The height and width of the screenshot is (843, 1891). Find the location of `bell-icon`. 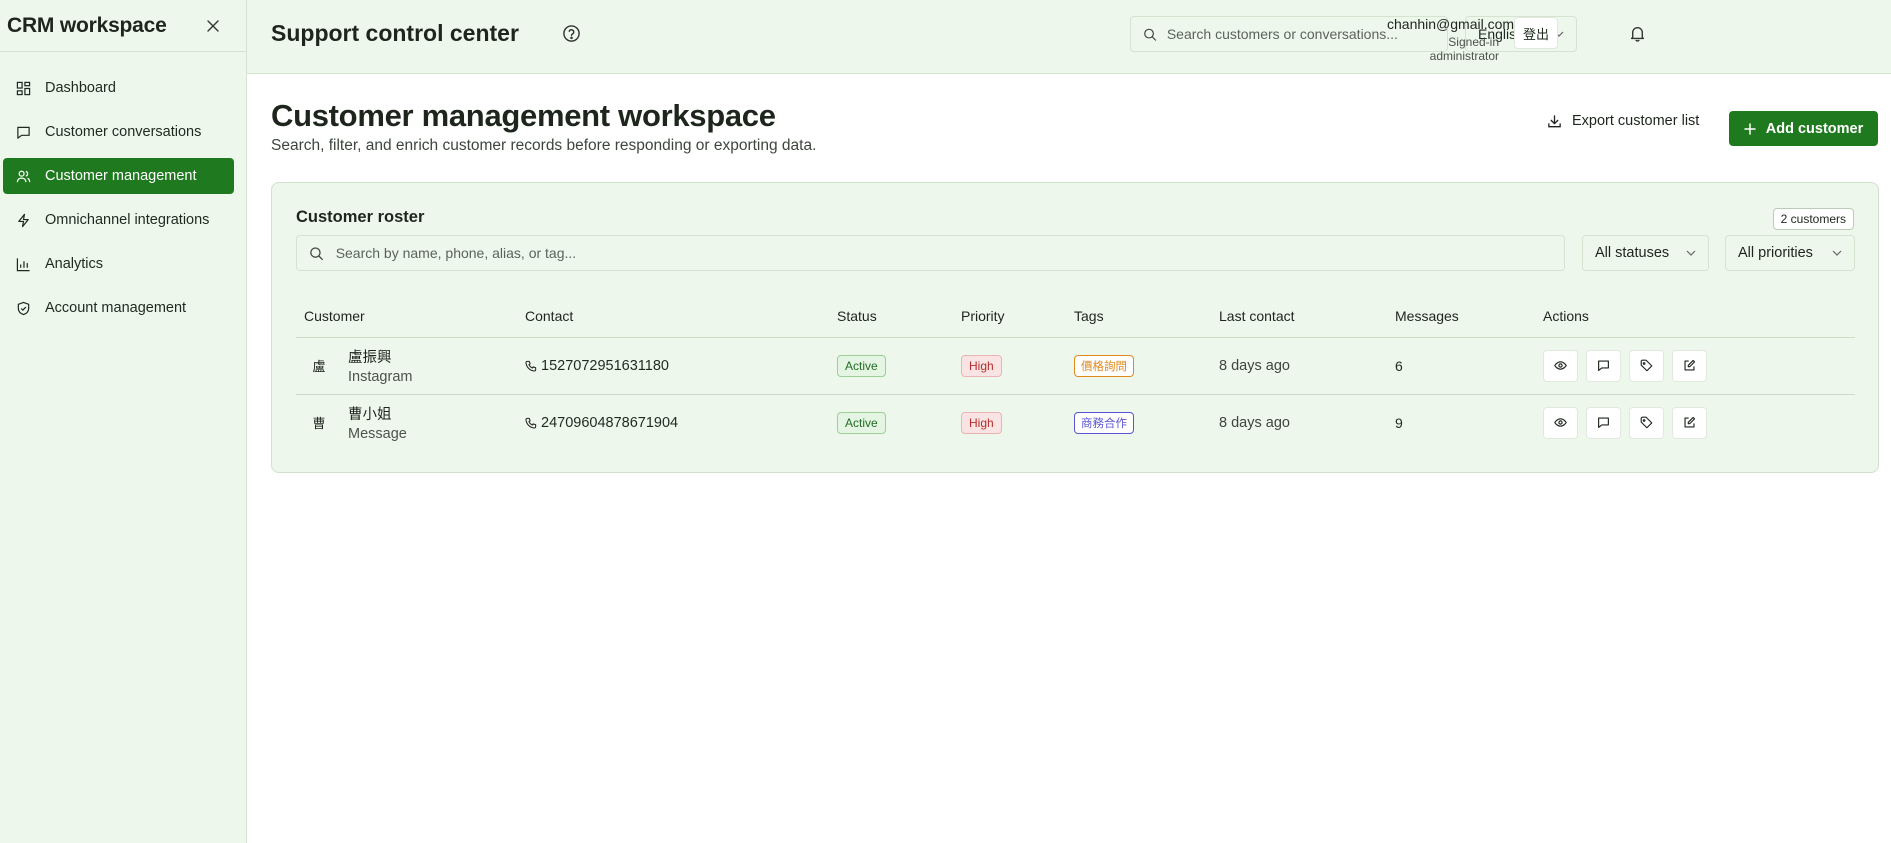

bell-icon is located at coordinates (1637, 34).